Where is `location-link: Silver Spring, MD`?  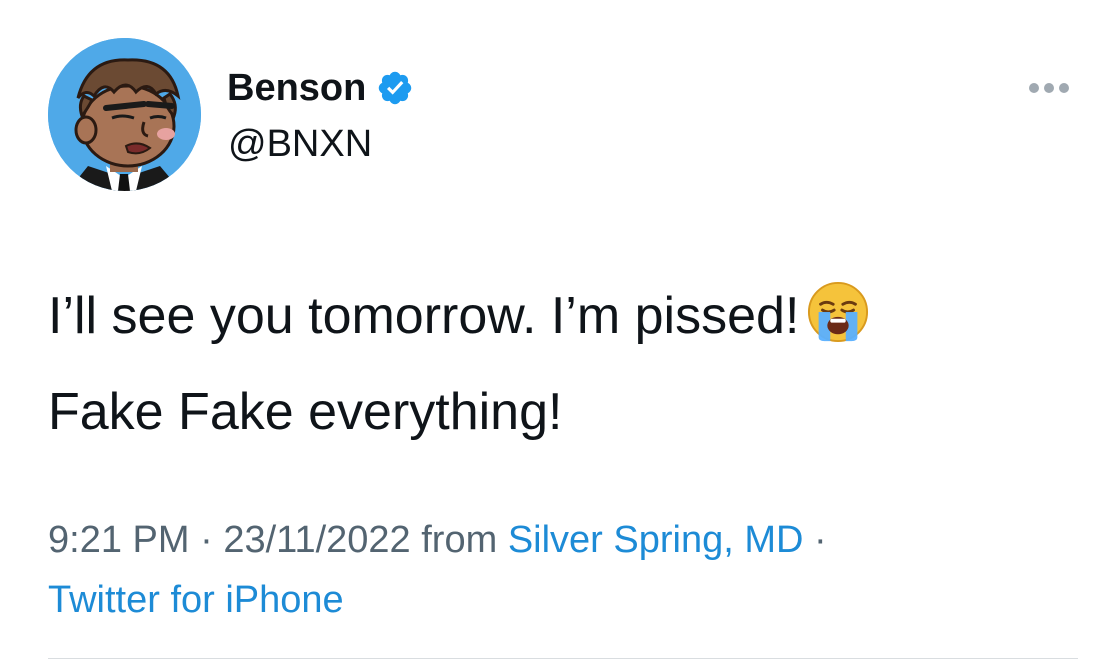
location-link: Silver Spring, MD is located at coordinates (656, 540).